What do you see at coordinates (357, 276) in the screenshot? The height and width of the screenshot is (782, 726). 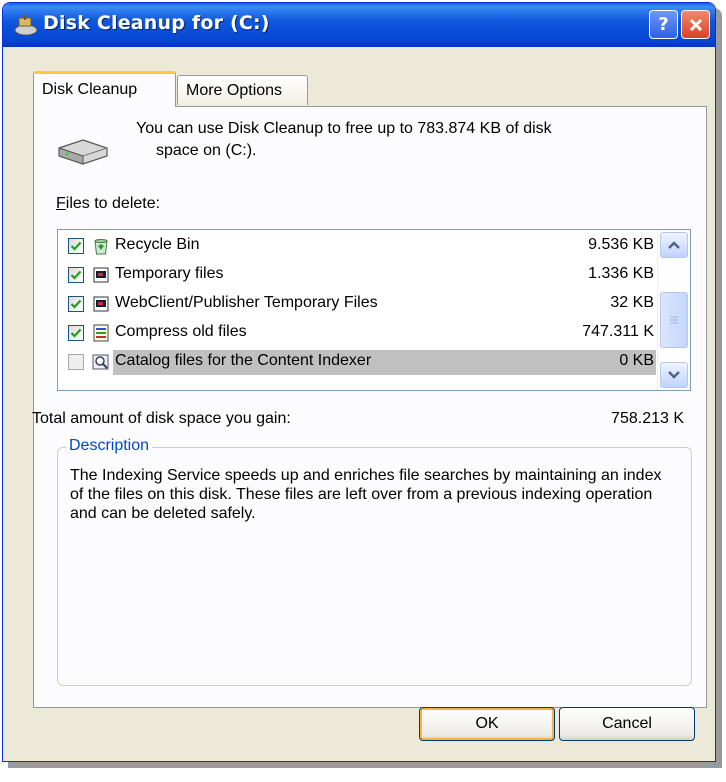 I see `list-item-temporary-files: Temporary files 1.336 KB` at bounding box center [357, 276].